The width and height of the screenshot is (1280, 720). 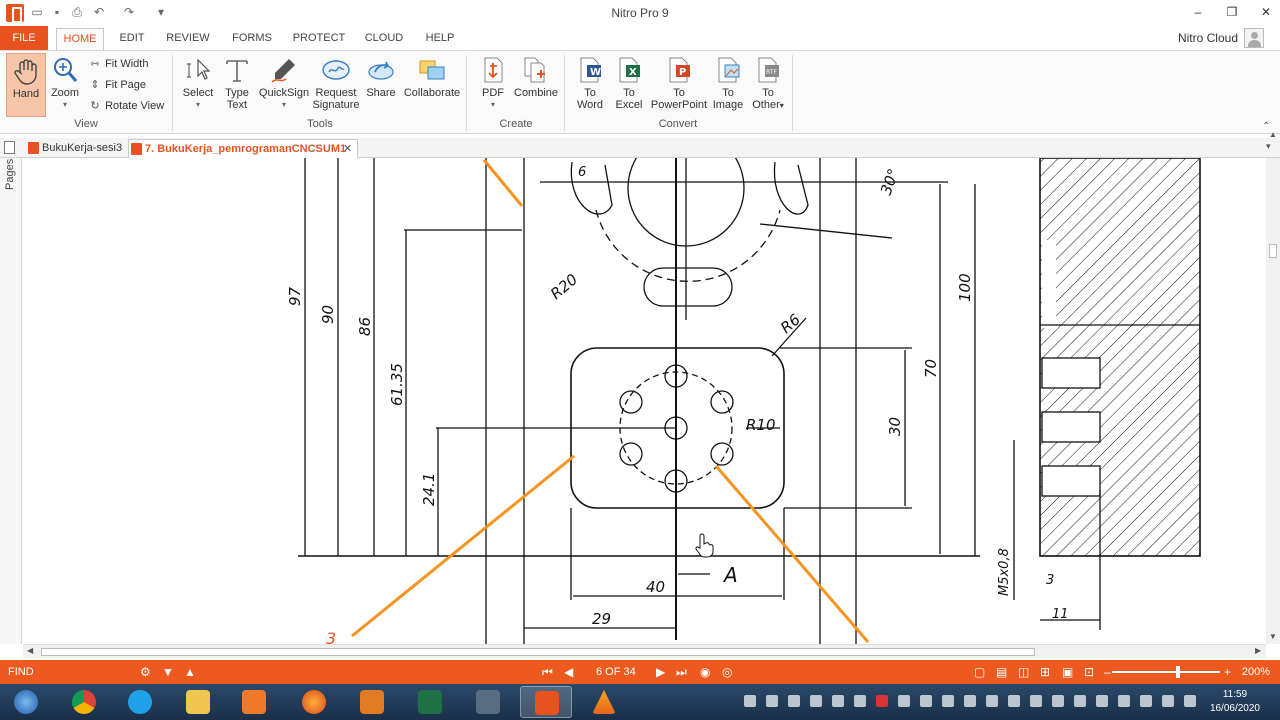 I want to click on scroll-down-icon: ▼, so click(x=1273, y=636).